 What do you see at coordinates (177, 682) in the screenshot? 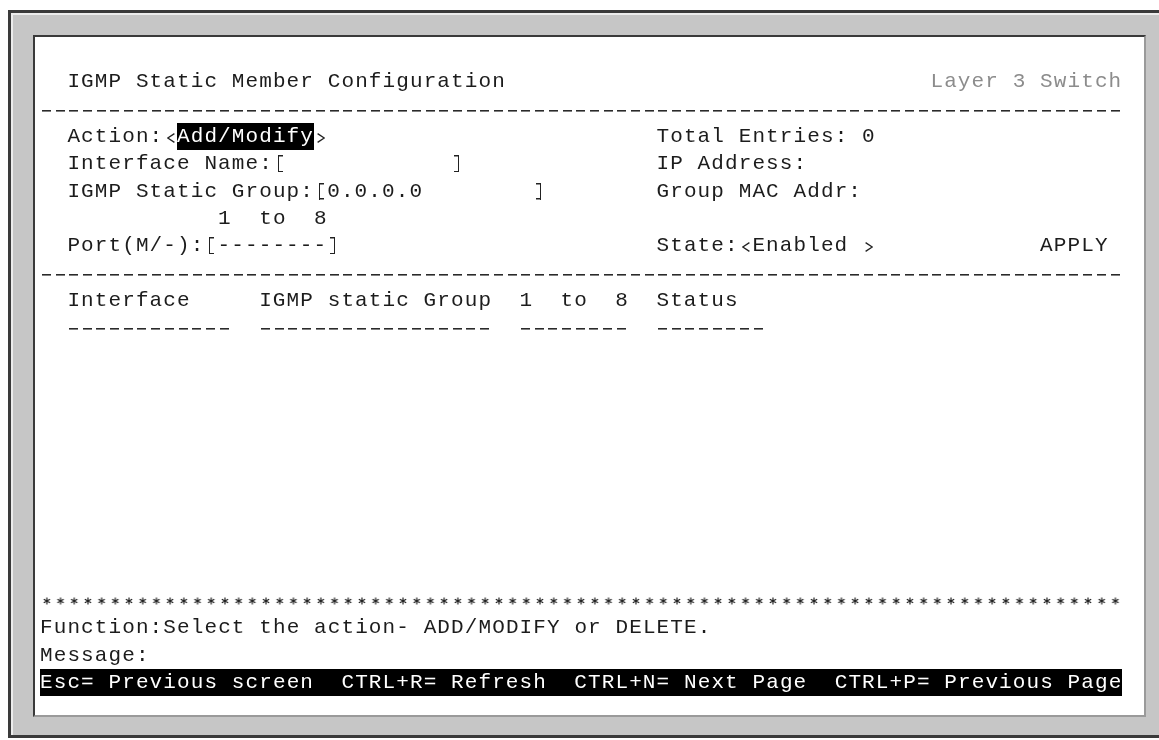
I see `key-hint: Esc= Previous screen` at bounding box center [177, 682].